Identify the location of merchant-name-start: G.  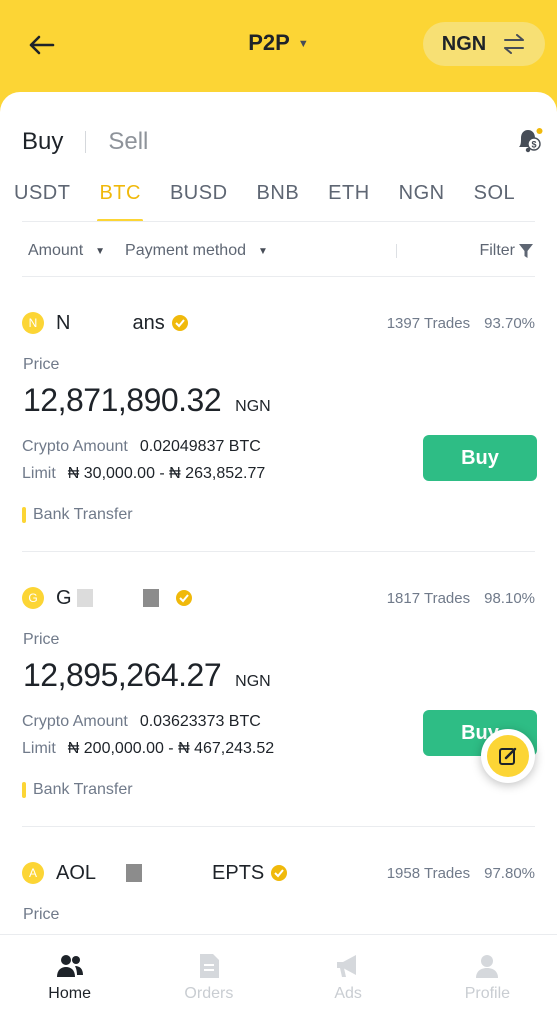
(64, 597).